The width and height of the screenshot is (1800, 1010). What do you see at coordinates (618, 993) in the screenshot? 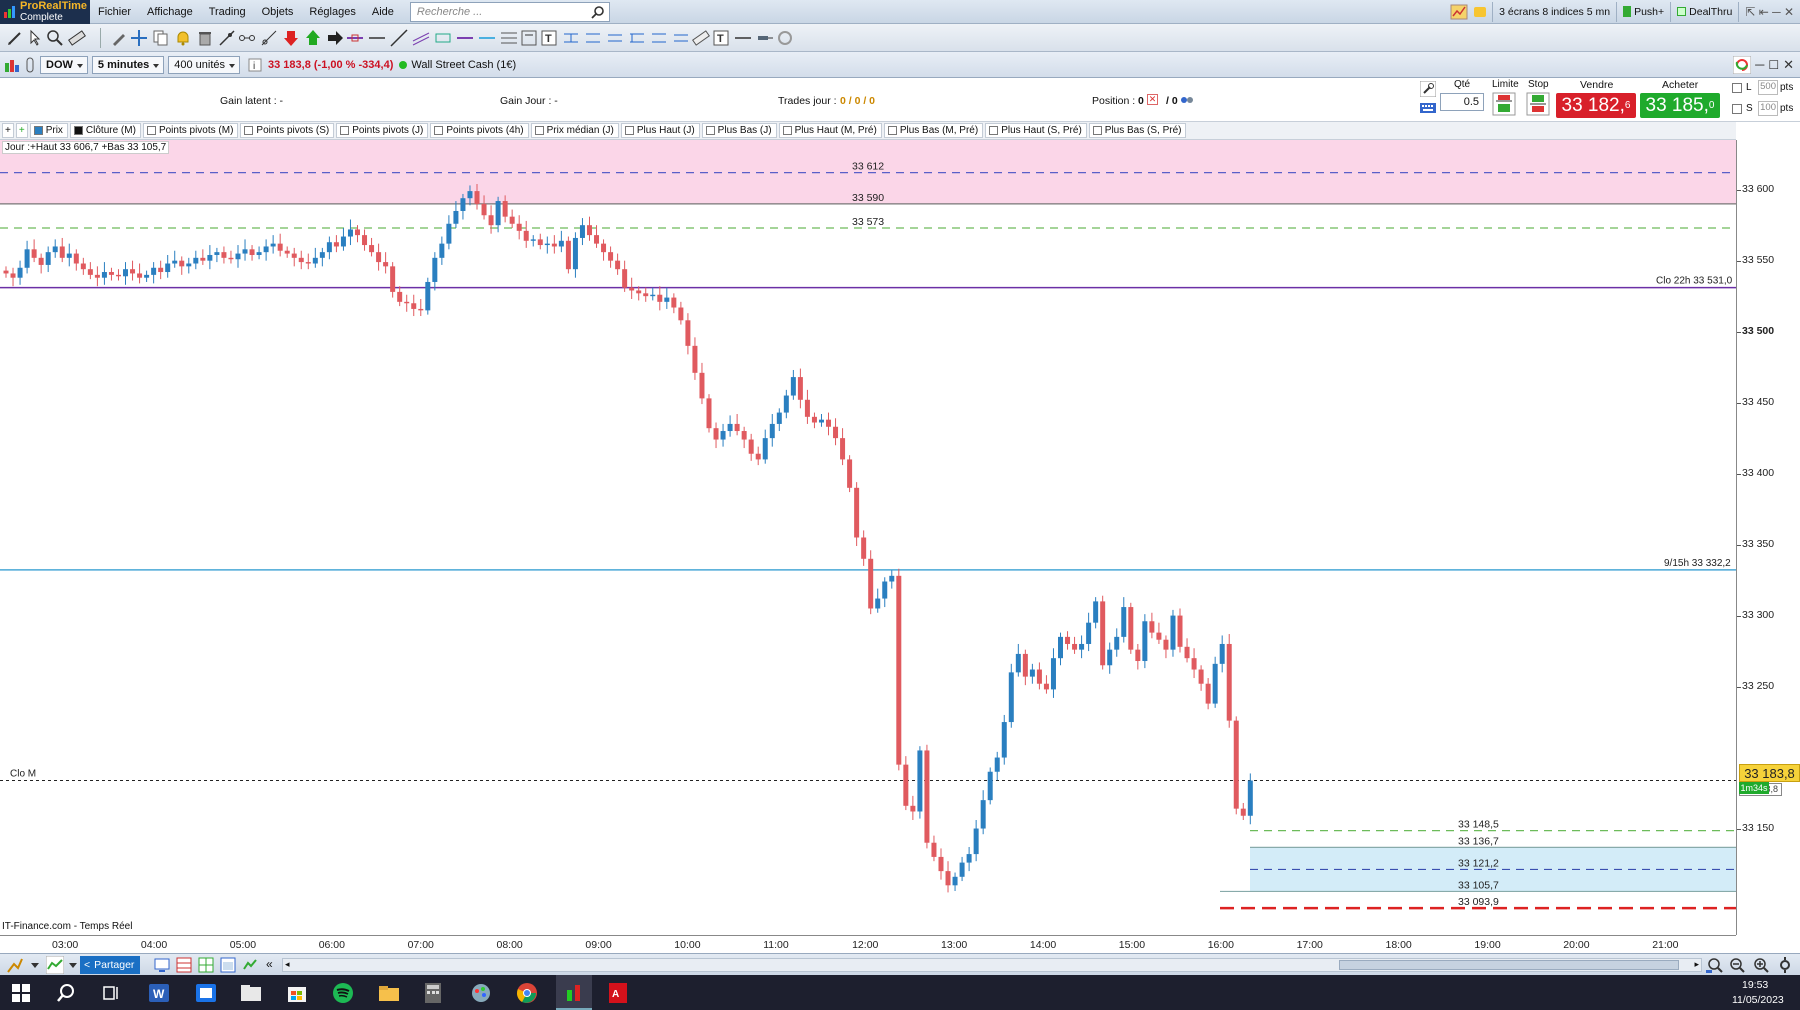
I see `pdf-reader-icon: A` at bounding box center [618, 993].